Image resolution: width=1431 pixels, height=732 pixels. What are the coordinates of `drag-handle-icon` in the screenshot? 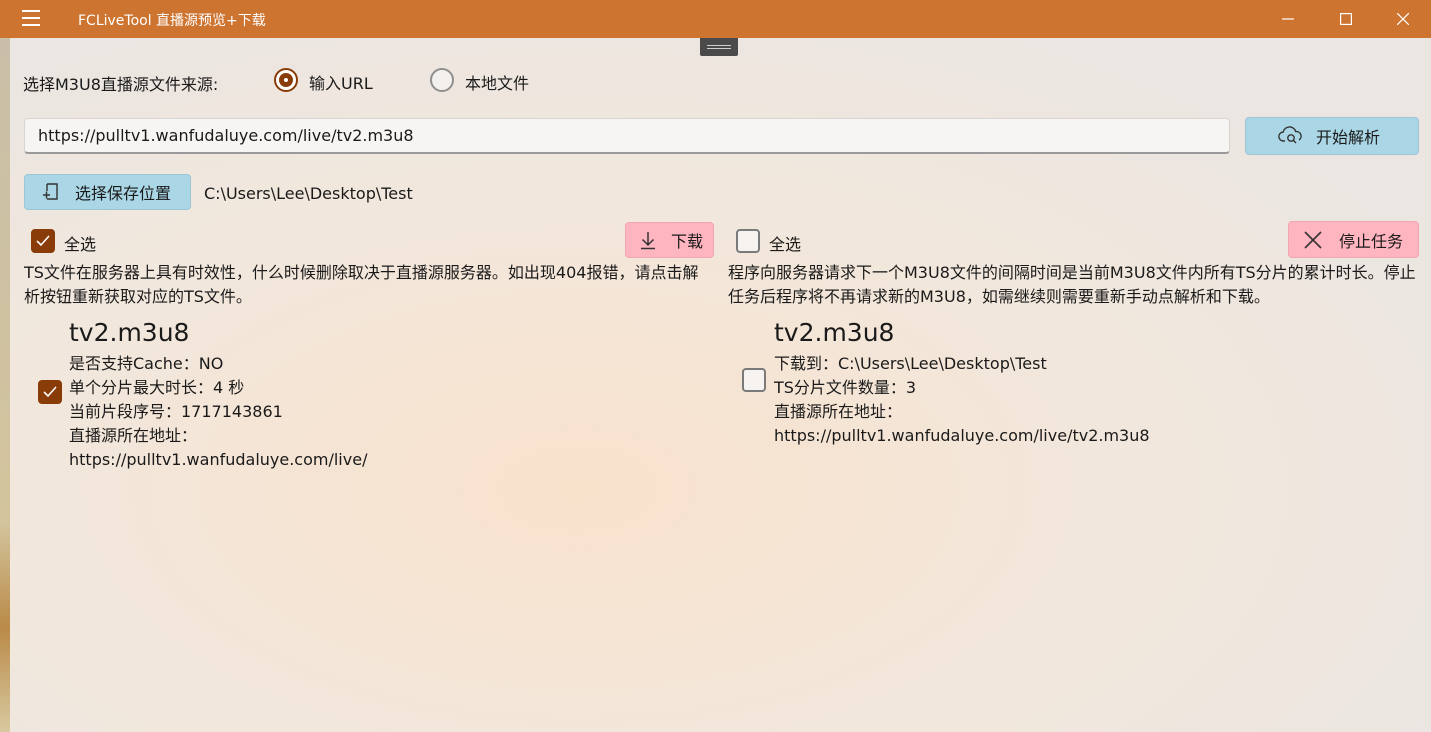 It's located at (719, 47).